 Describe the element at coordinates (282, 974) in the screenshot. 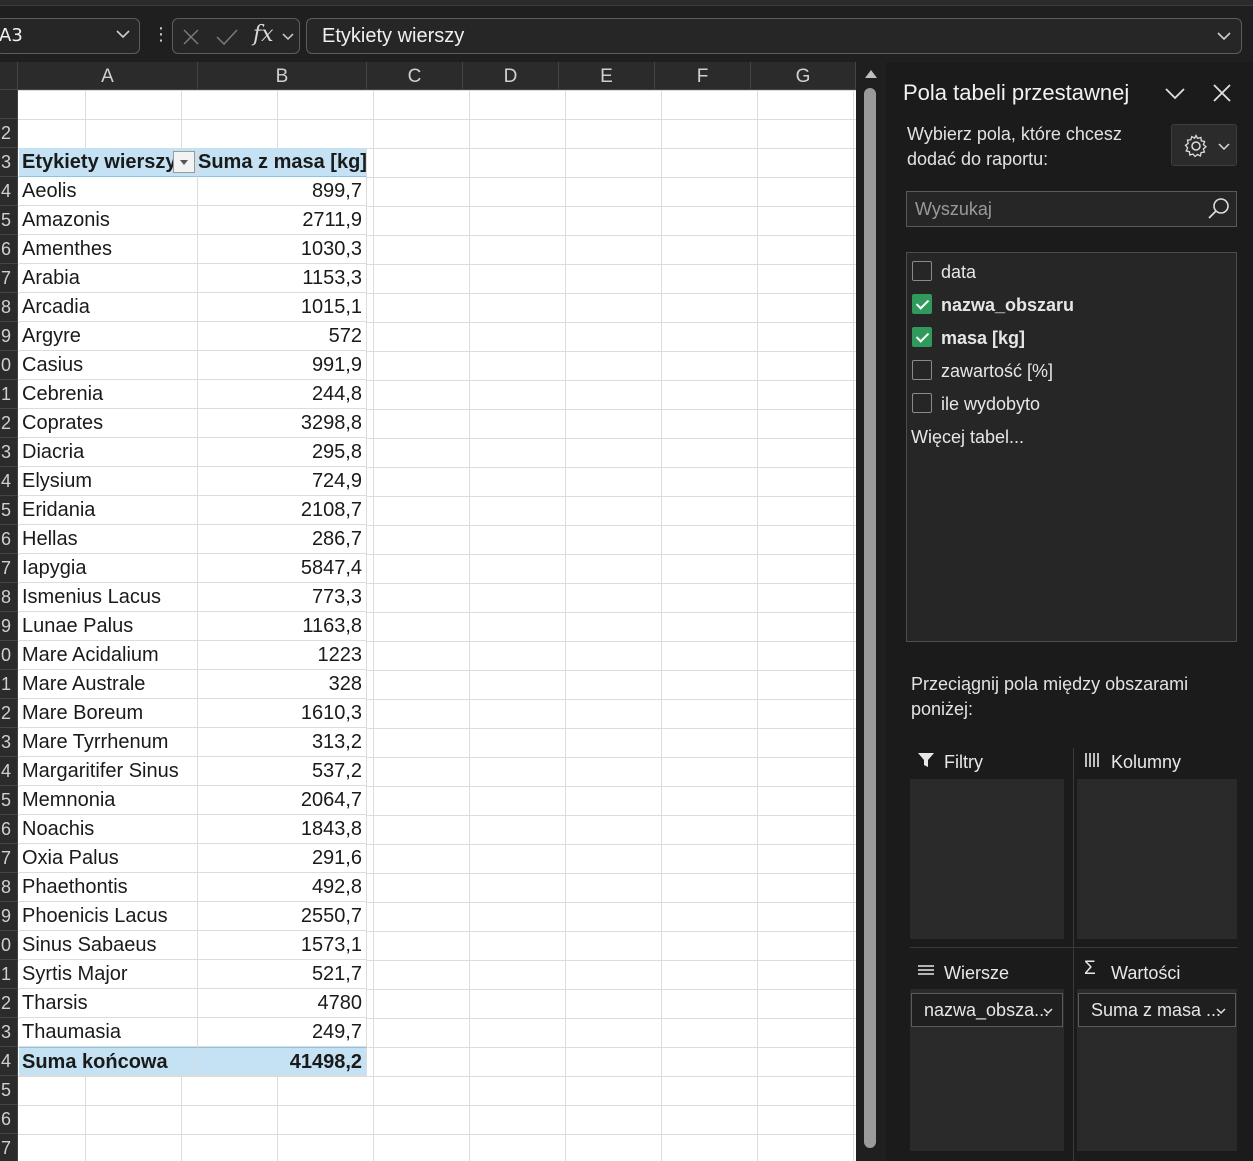

I see `pivot-row-value: 521,7` at that location.